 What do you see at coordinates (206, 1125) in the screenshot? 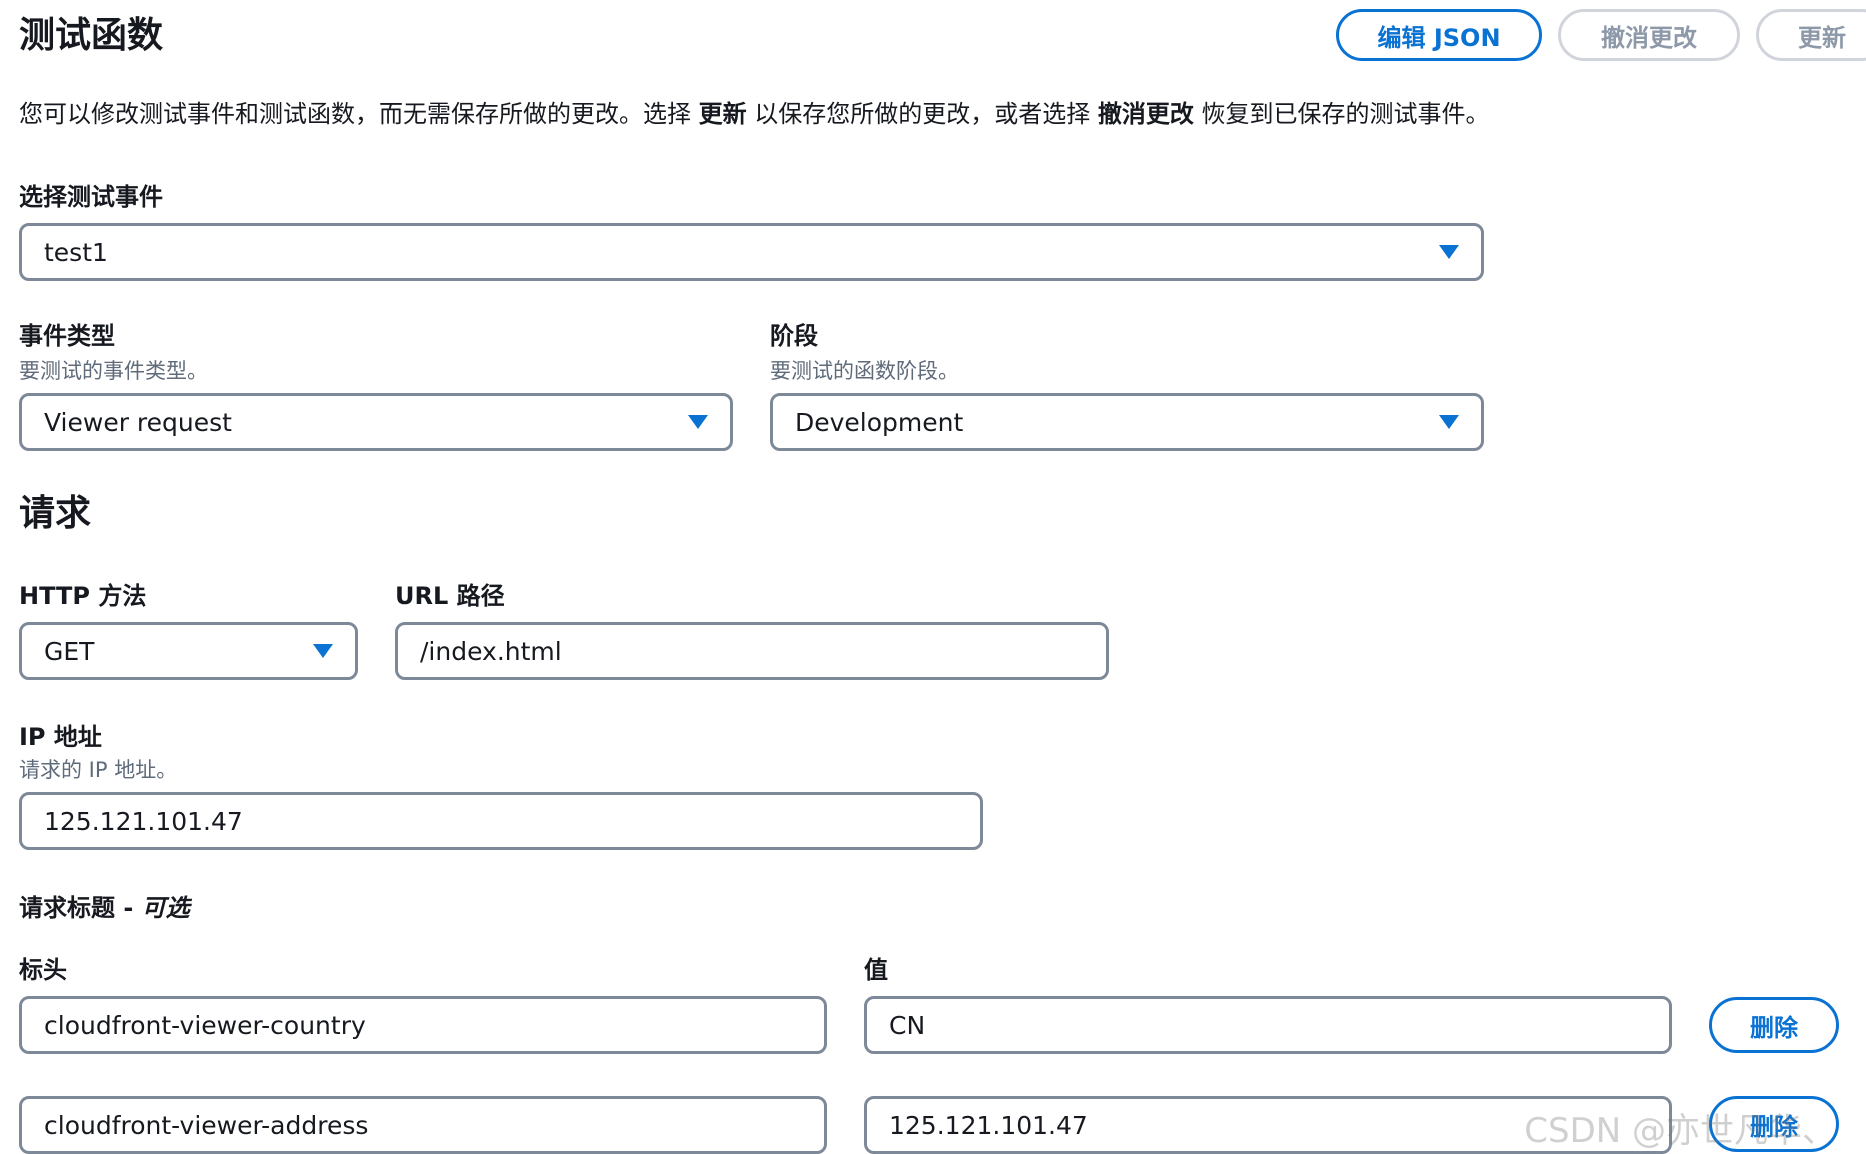
I see `header-key-value: cloudfront-viewer-address` at bounding box center [206, 1125].